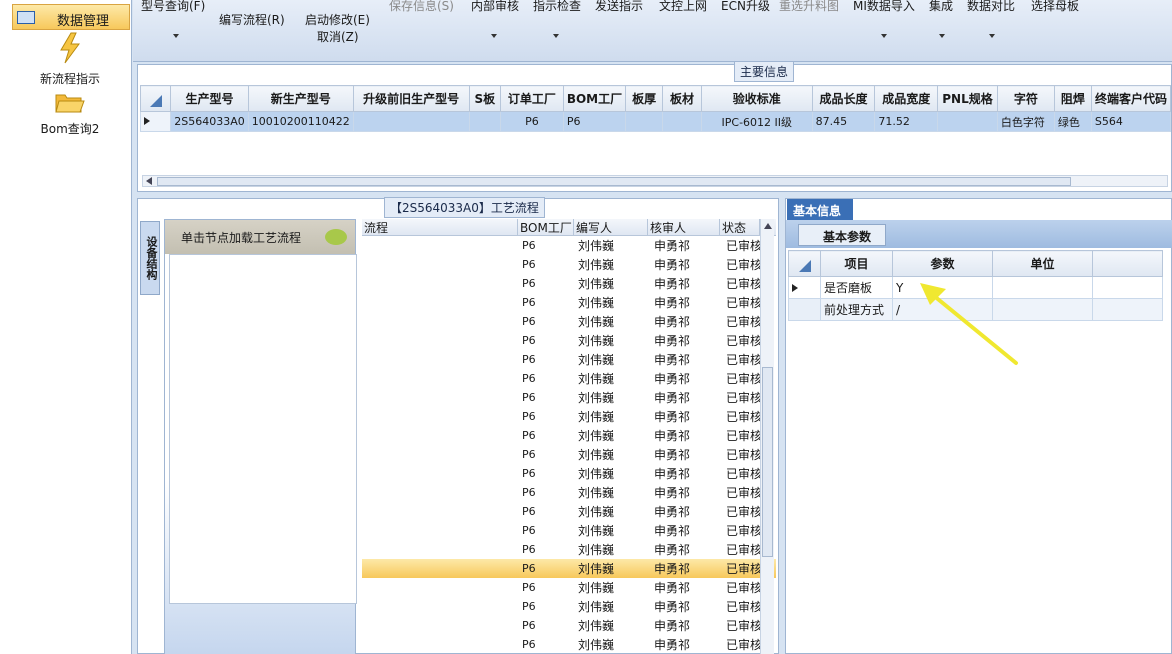  I want to click on tree-row: −阻焊P6刘伟巍申勇祁已审核, so click(569, 549).